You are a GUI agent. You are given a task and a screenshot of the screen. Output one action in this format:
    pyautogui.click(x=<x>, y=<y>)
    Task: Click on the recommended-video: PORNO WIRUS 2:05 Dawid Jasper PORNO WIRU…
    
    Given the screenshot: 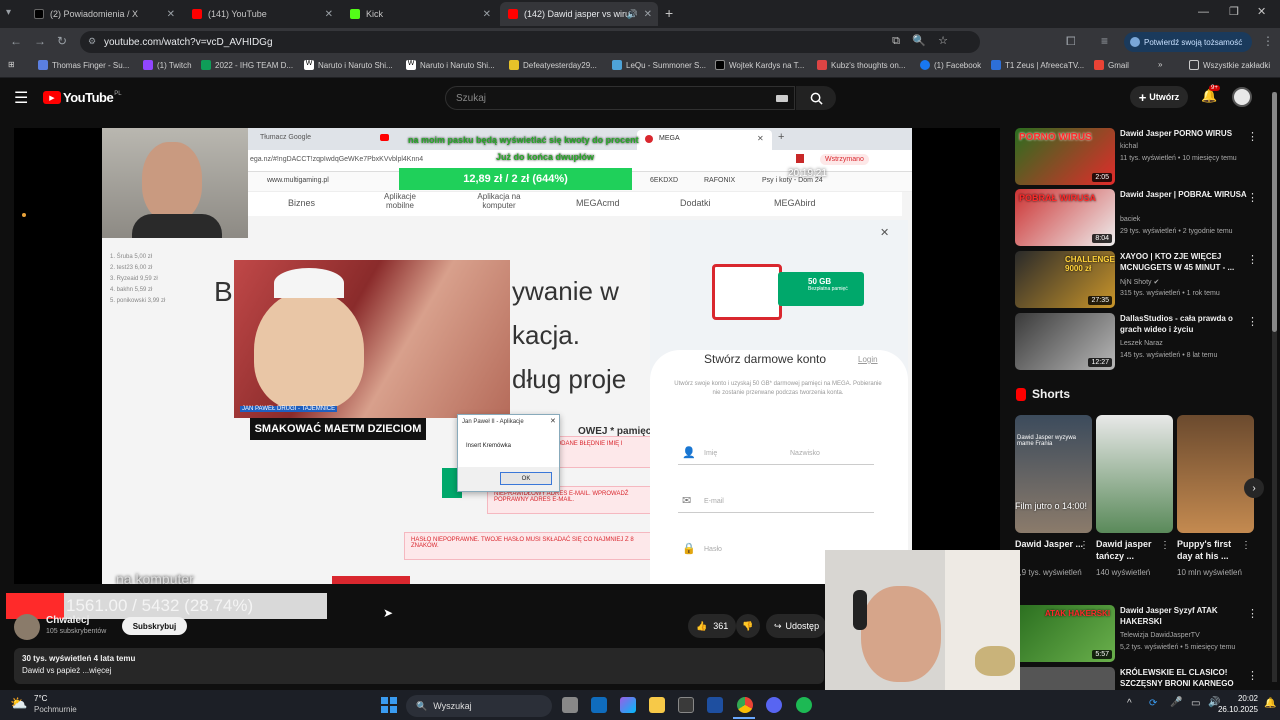 What is the action you would take?
    pyautogui.click(x=1140, y=157)
    